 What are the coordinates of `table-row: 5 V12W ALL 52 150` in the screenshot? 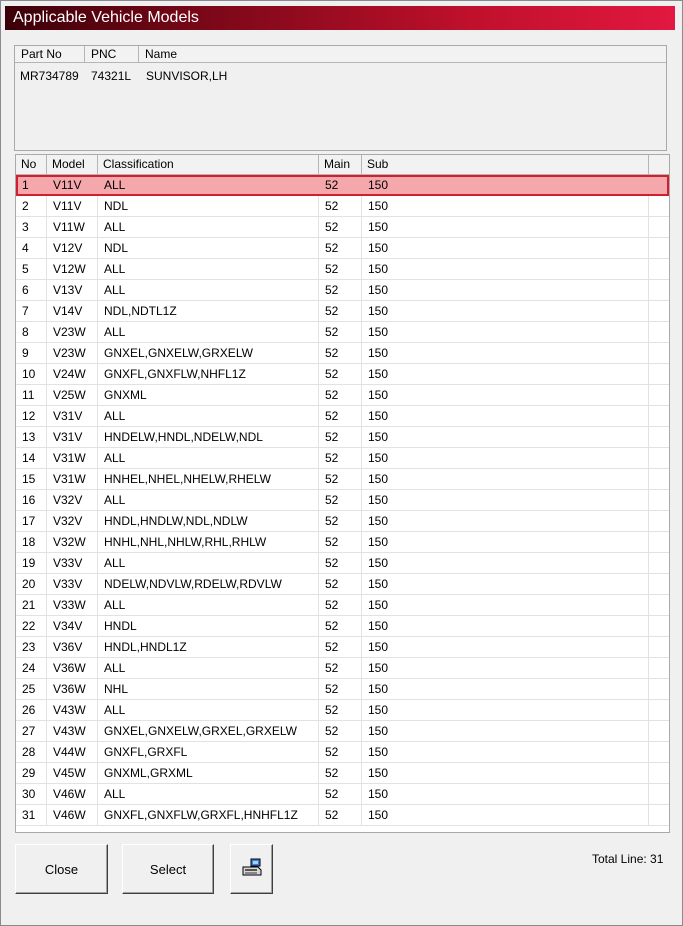 It's located at (342, 269).